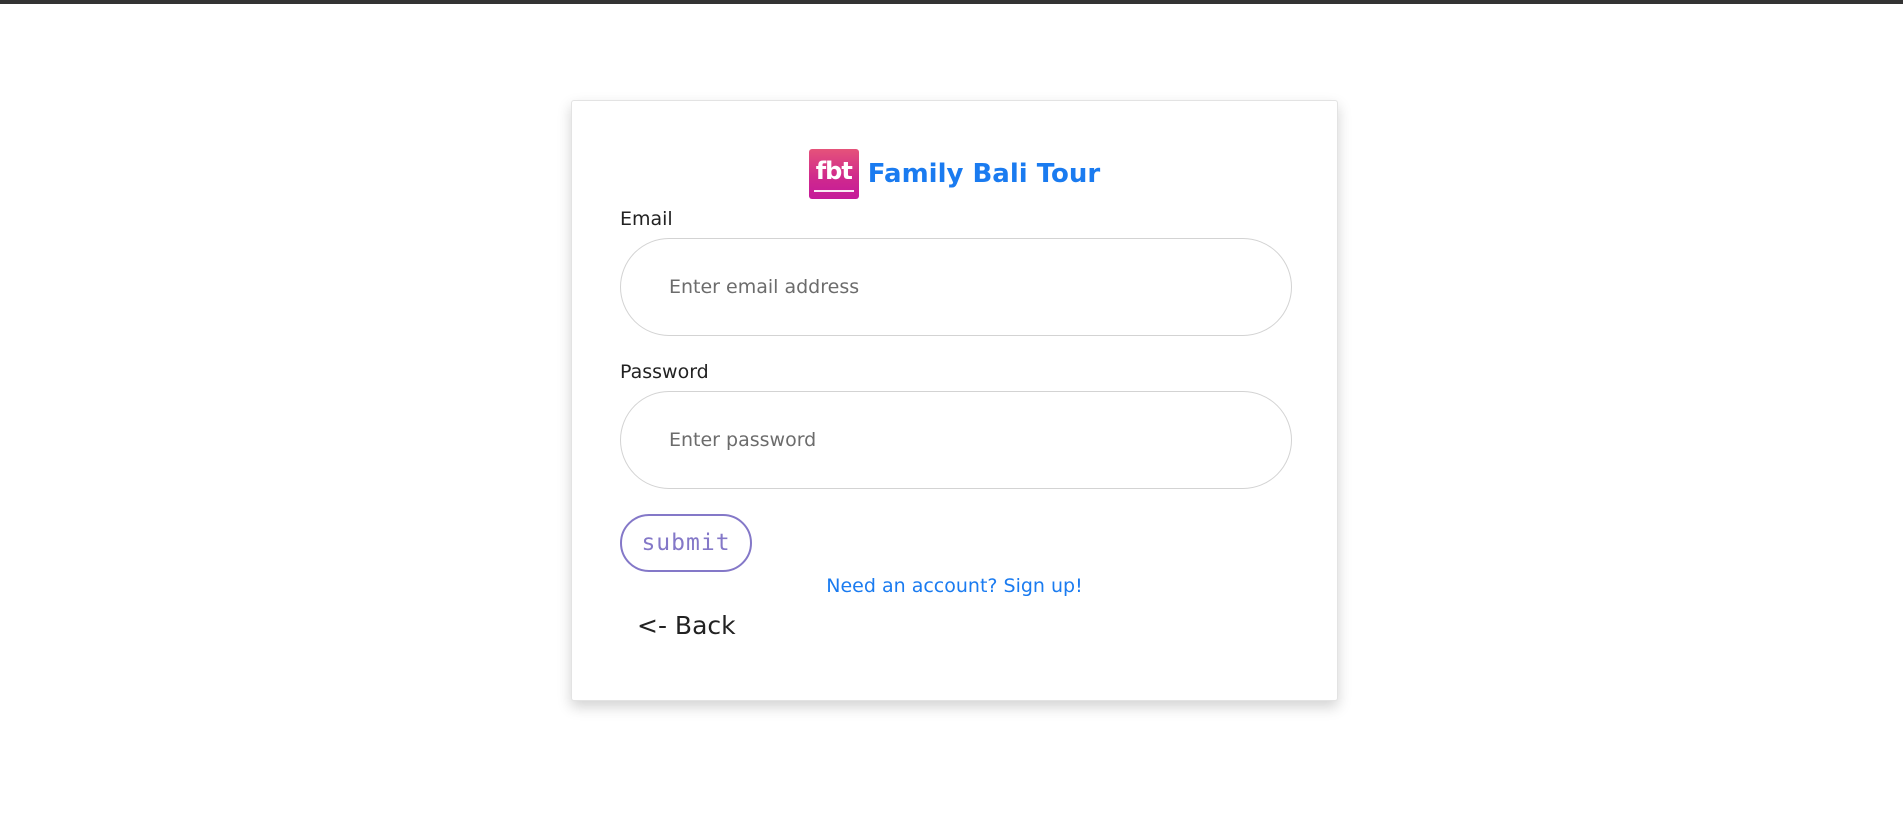  I want to click on brand-header: fbt Family Bali Tour, so click(954, 174).